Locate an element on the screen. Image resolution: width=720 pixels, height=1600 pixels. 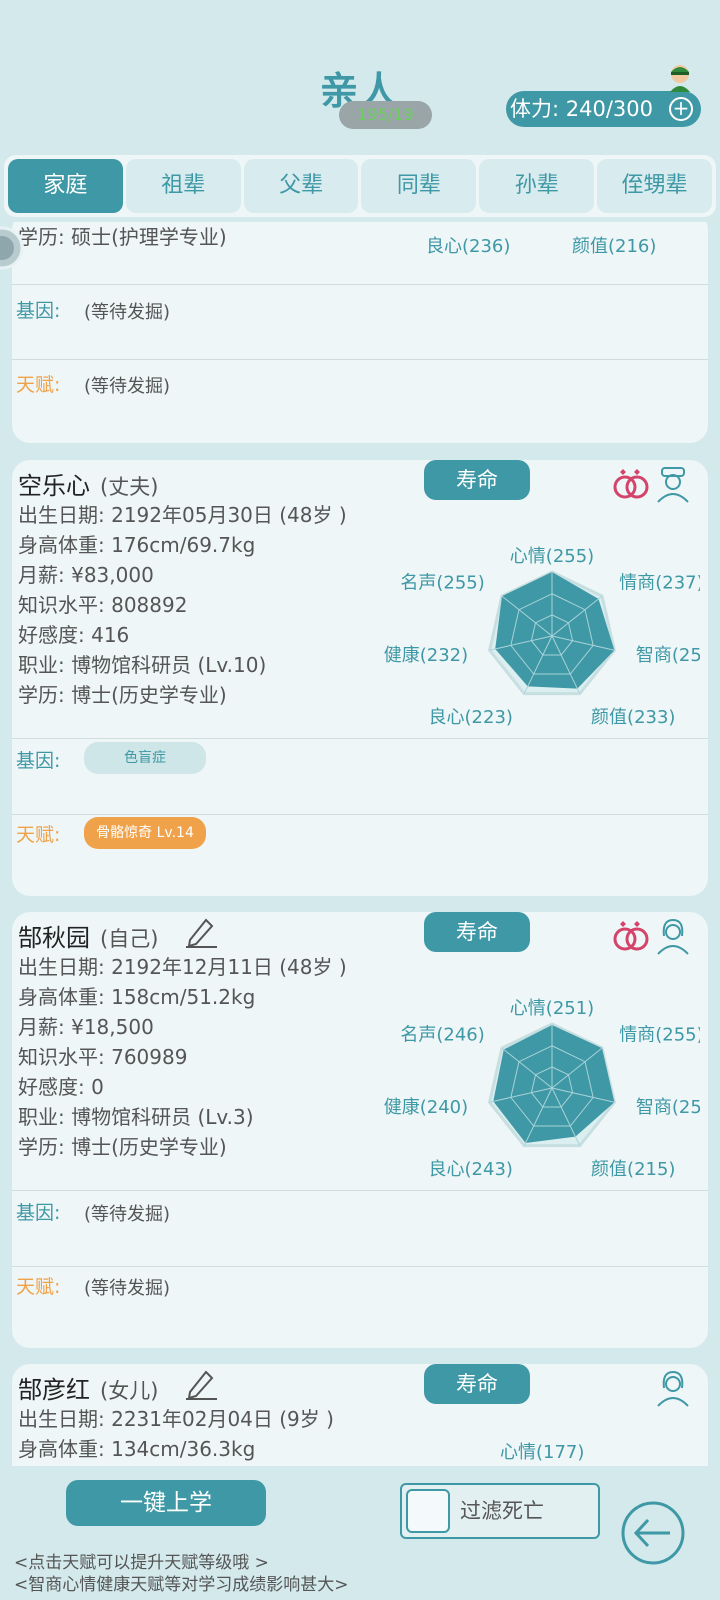
salary: 月薪: ¥83,000 is located at coordinates (86, 575).